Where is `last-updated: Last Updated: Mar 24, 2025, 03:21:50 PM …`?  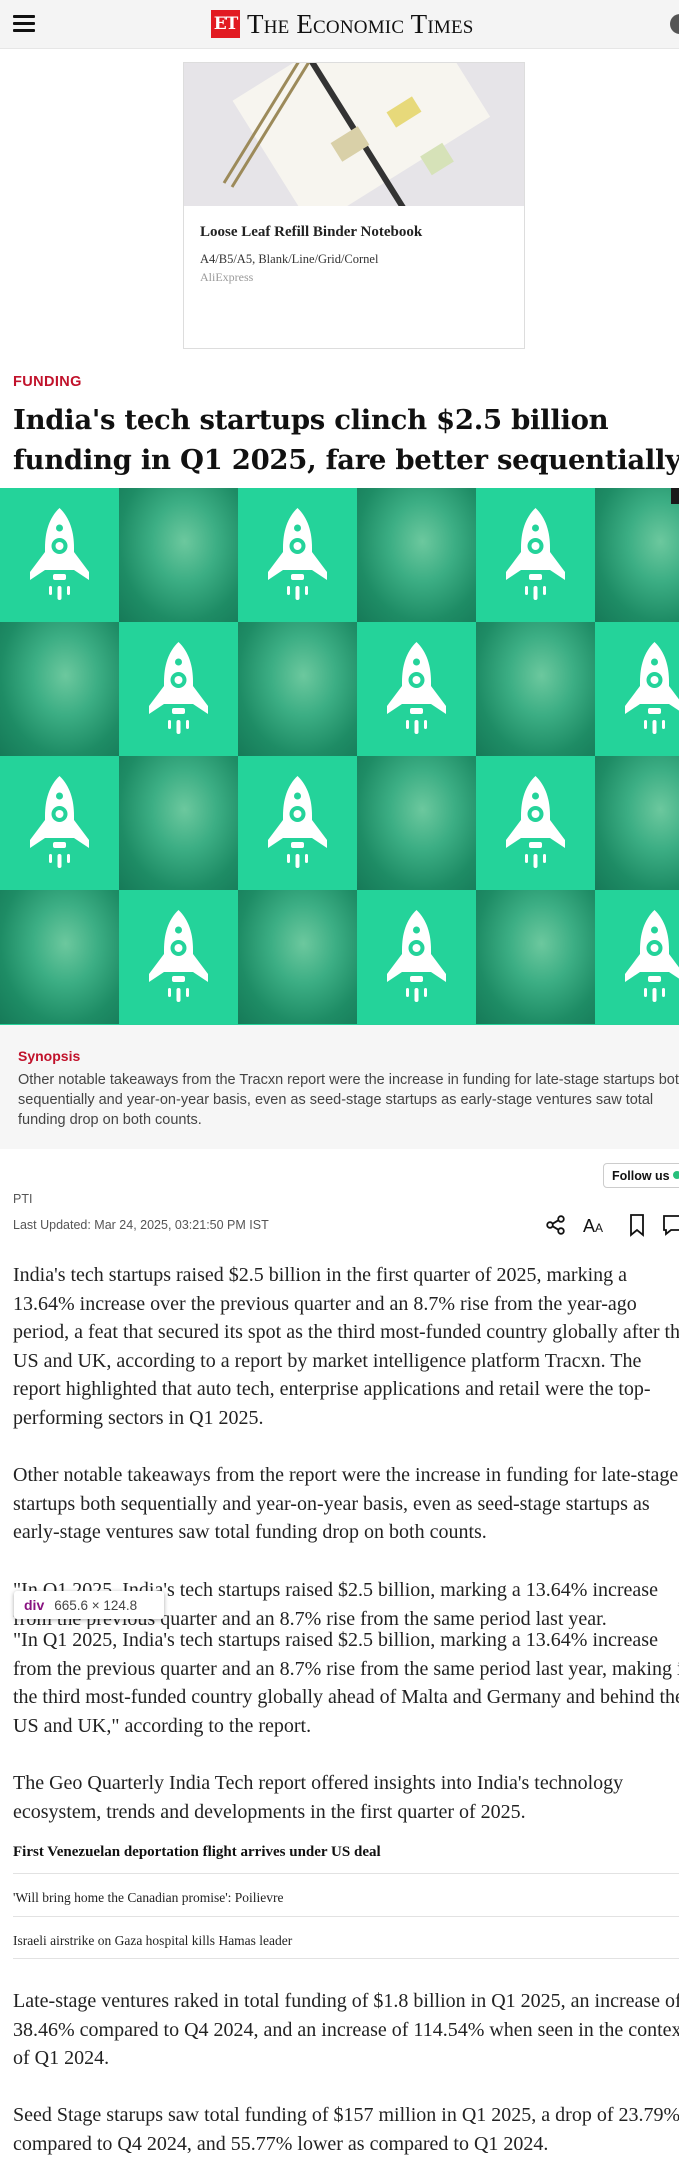 last-updated: Last Updated: Mar 24, 2025, 03:21:50 PM … is located at coordinates (141, 1225).